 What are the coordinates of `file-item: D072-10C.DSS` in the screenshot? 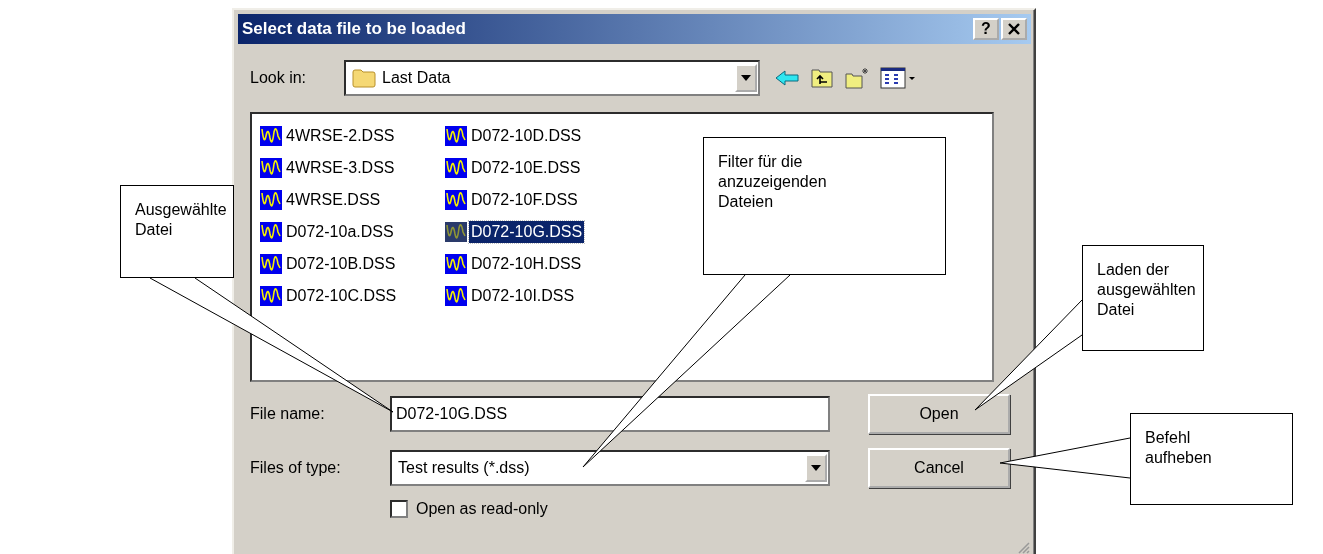 It's located at (329, 296).